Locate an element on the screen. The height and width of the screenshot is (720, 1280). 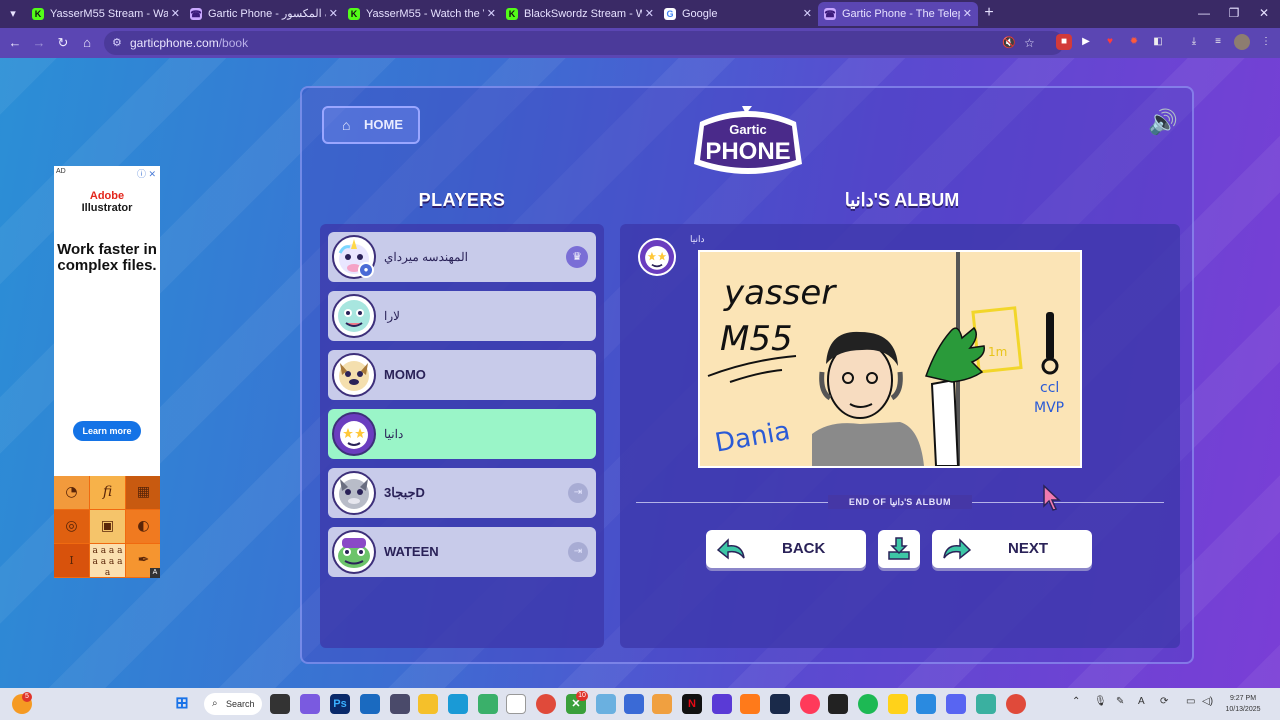
microphone-icon: 🎙 is located at coordinates (1100, 701).